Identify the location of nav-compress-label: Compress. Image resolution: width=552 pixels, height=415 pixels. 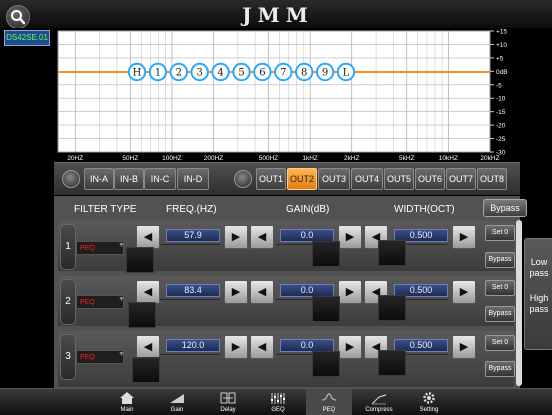
(379, 410).